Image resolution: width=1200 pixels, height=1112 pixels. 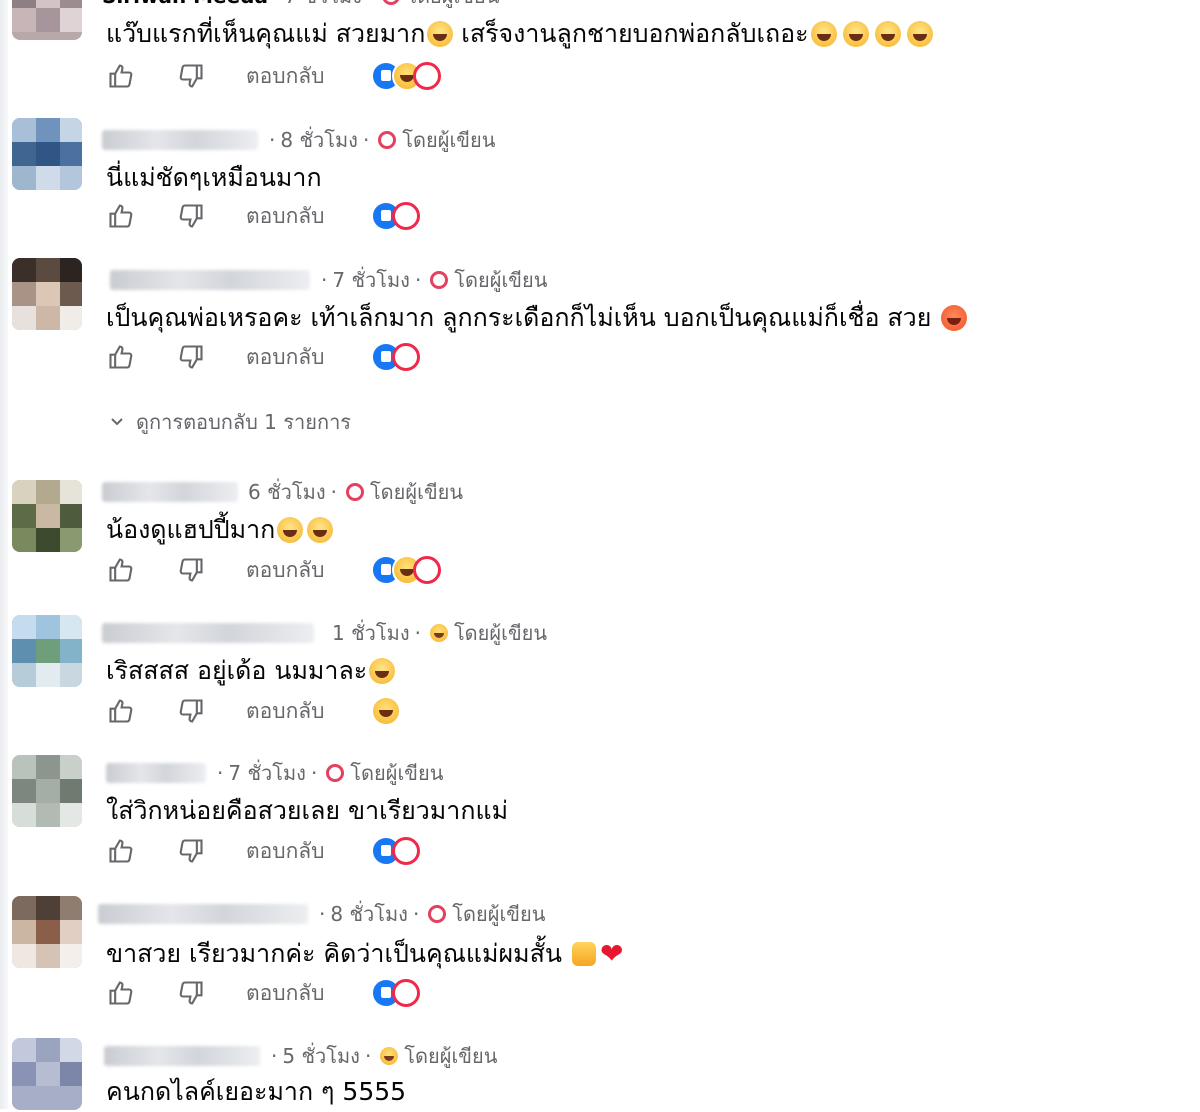 What do you see at coordinates (191, 529) in the screenshot?
I see `comment-text-part: น้องดูแฮปปี้มาก` at bounding box center [191, 529].